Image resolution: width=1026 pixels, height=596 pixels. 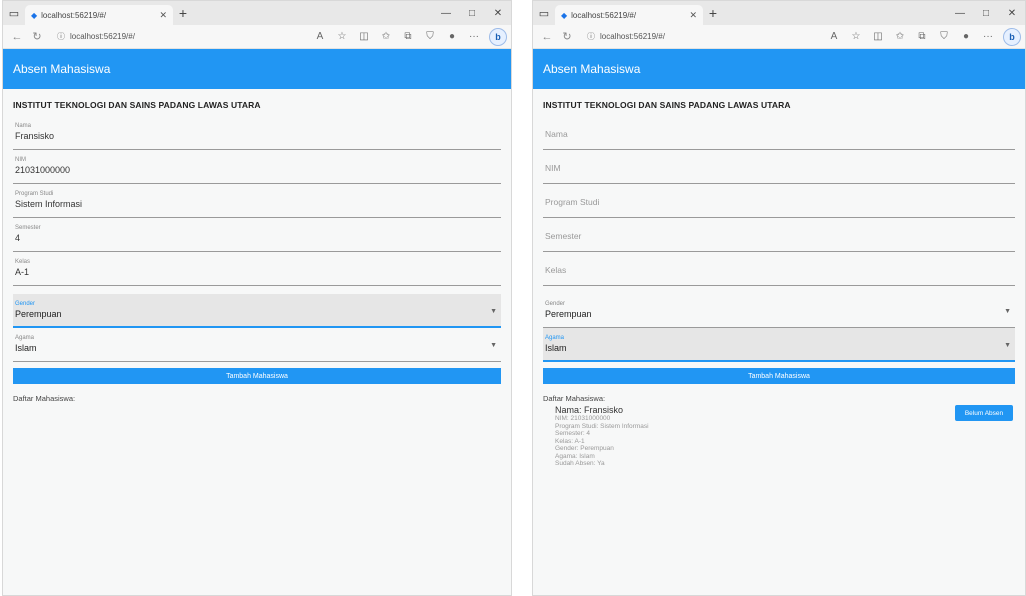 What do you see at coordinates (779, 269) in the screenshot?
I see `kelas-field: Kelas` at bounding box center [779, 269].